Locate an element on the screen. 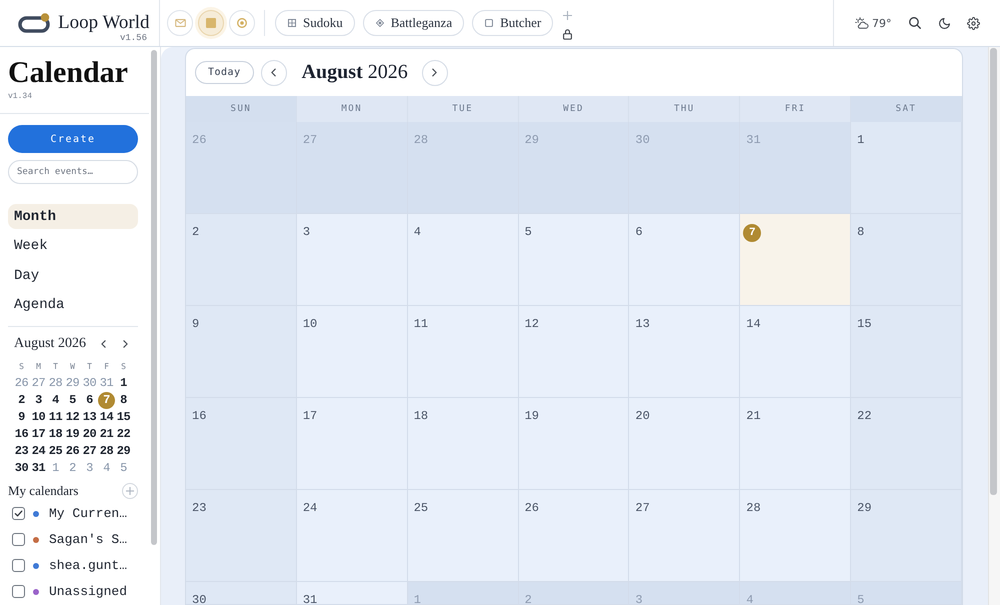  mini-calendar-day: 26 is located at coordinates (72, 451).